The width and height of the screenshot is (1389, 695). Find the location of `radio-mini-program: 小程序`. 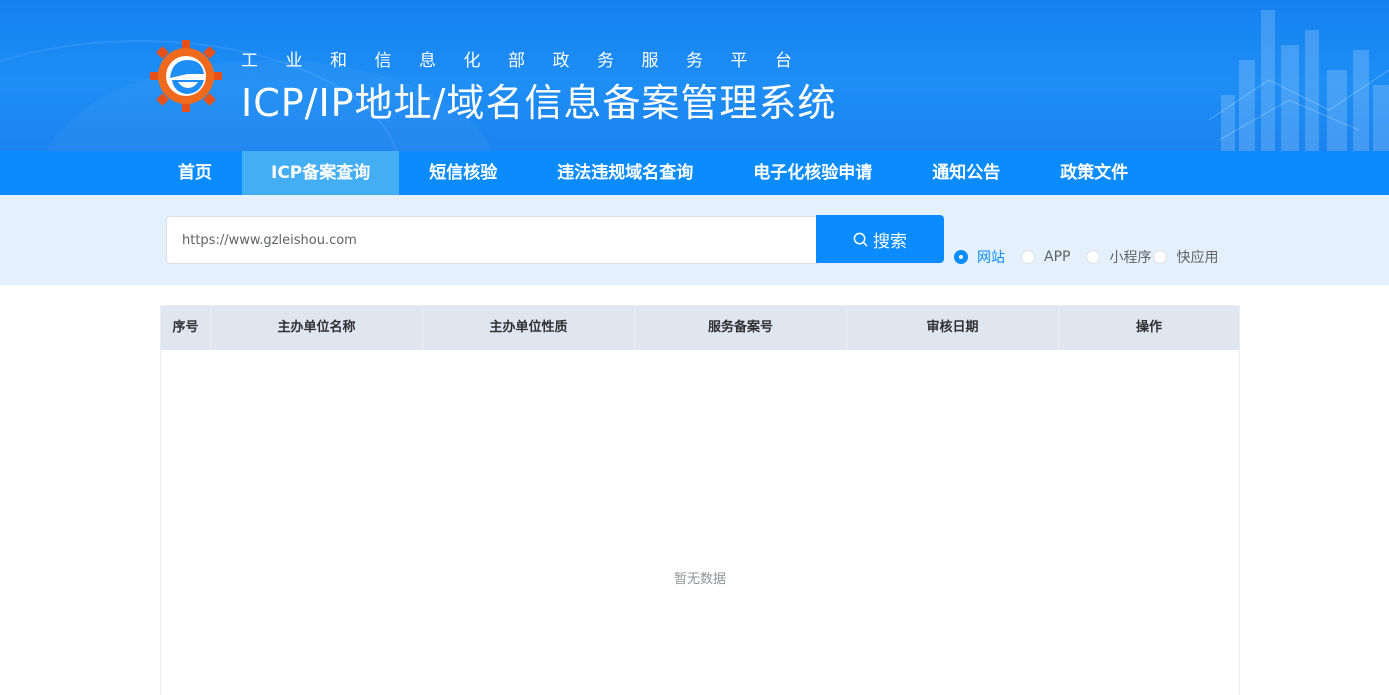

radio-mini-program: 小程序 is located at coordinates (1118, 257).